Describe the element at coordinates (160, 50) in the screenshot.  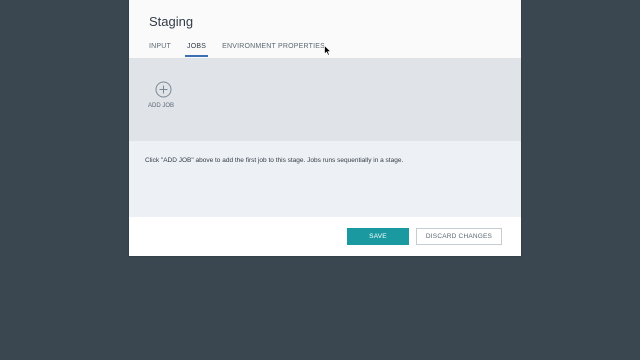
I see `tab-input: INPUT` at that location.